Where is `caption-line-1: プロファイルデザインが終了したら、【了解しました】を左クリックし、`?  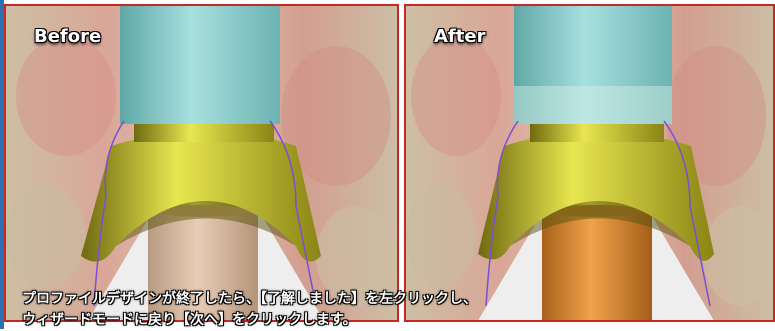
caption-line-1: プロファイルデザインが終了したら、【了解しました】を左クリックし、 is located at coordinates (249, 299).